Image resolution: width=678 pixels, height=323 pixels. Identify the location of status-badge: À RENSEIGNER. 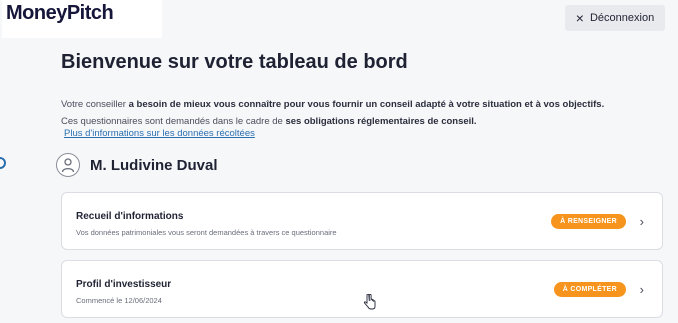
(588, 221).